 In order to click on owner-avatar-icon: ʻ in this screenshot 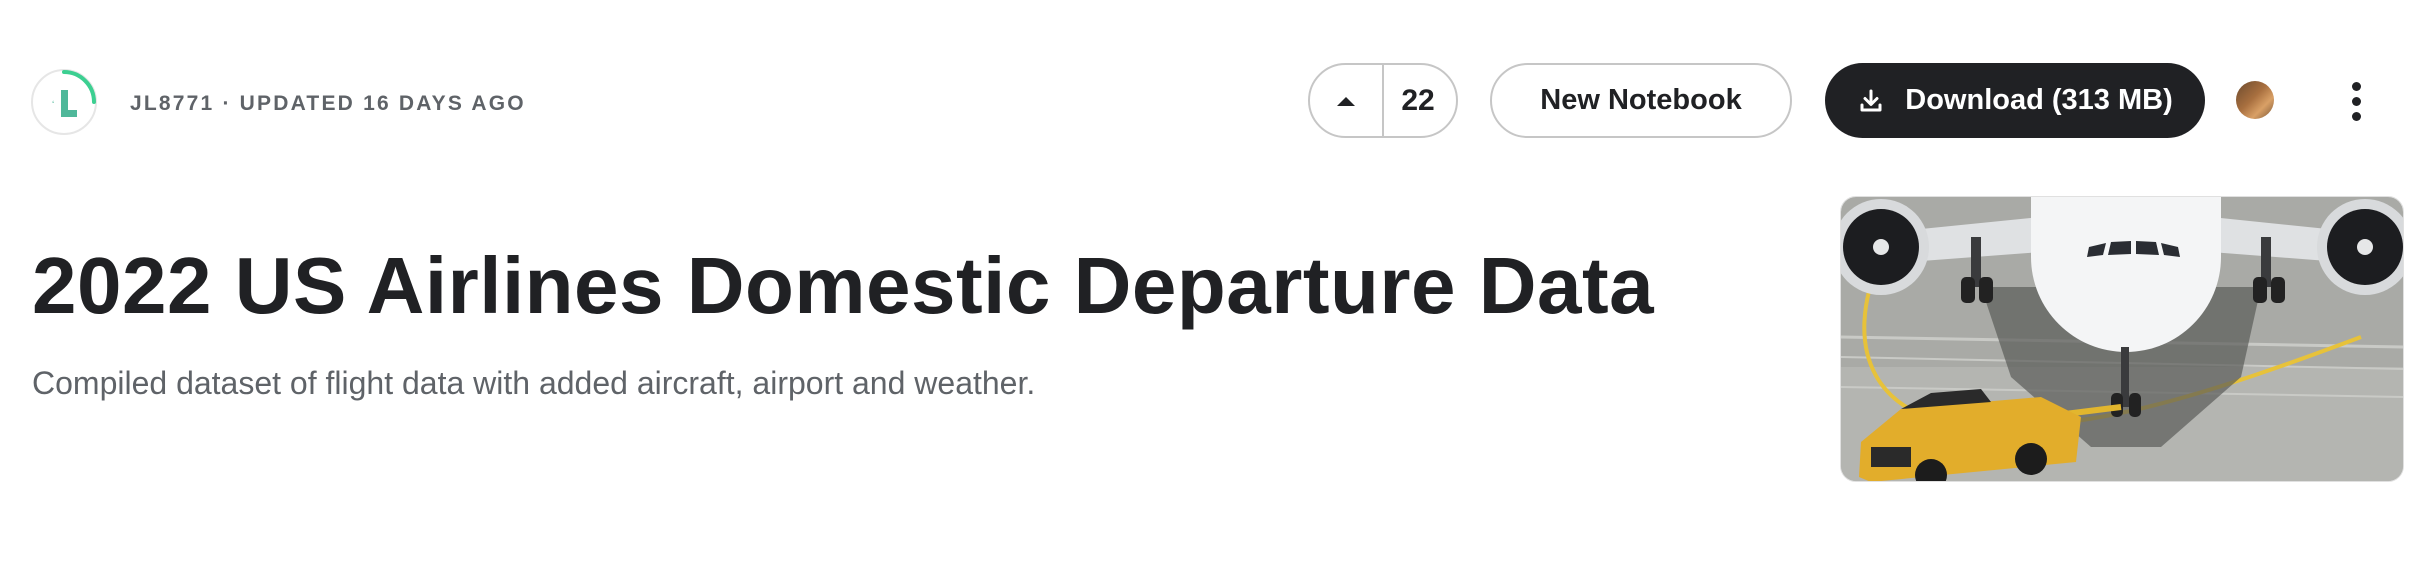, I will do `click(64, 102)`.